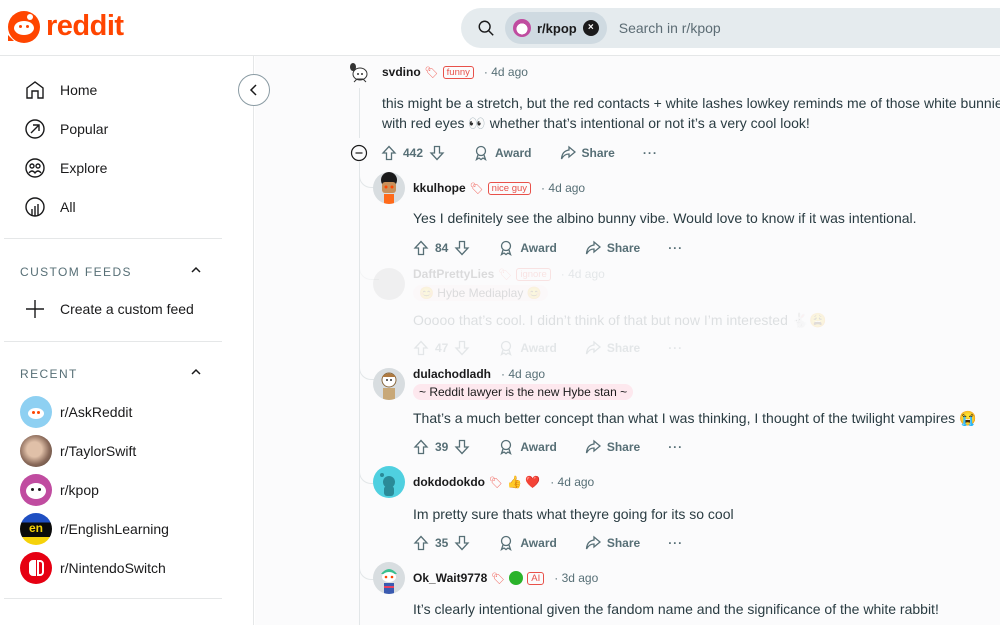 The image size is (1000, 625). I want to click on sidebar-item-label: Explore, so click(84, 168).